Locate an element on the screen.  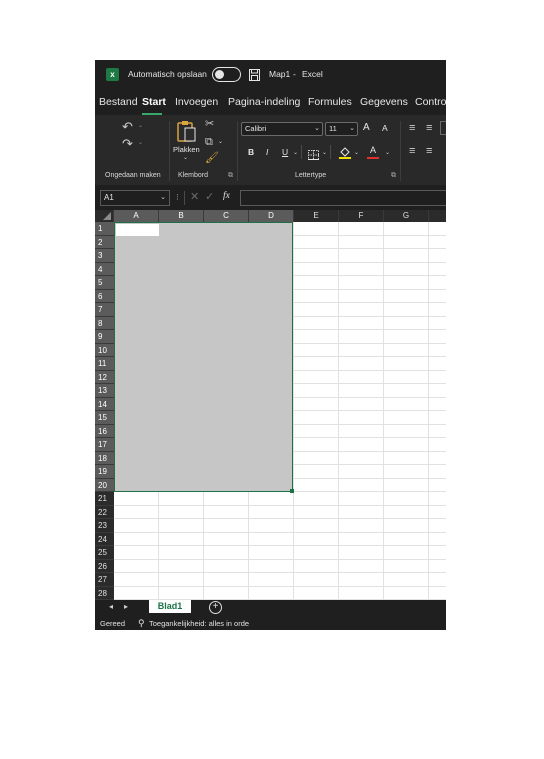
column-header-e: E is located at coordinates (316, 216).